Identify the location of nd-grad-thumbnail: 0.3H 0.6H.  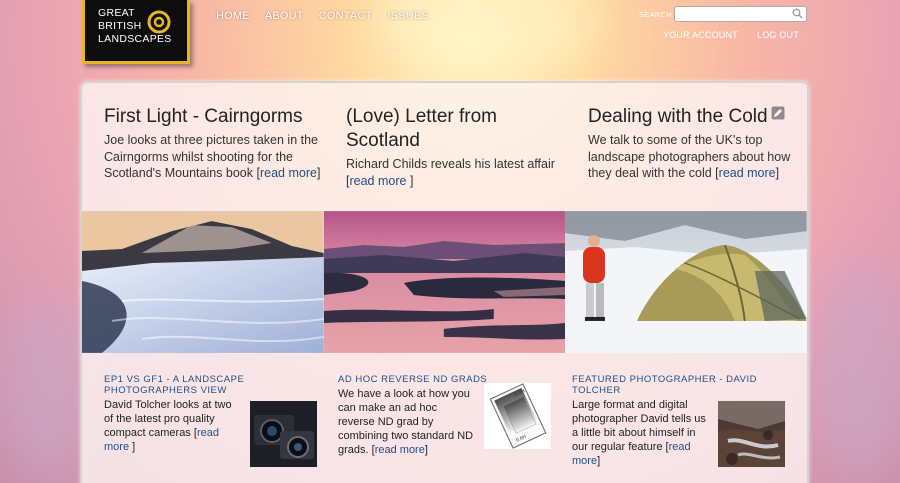
(517, 416).